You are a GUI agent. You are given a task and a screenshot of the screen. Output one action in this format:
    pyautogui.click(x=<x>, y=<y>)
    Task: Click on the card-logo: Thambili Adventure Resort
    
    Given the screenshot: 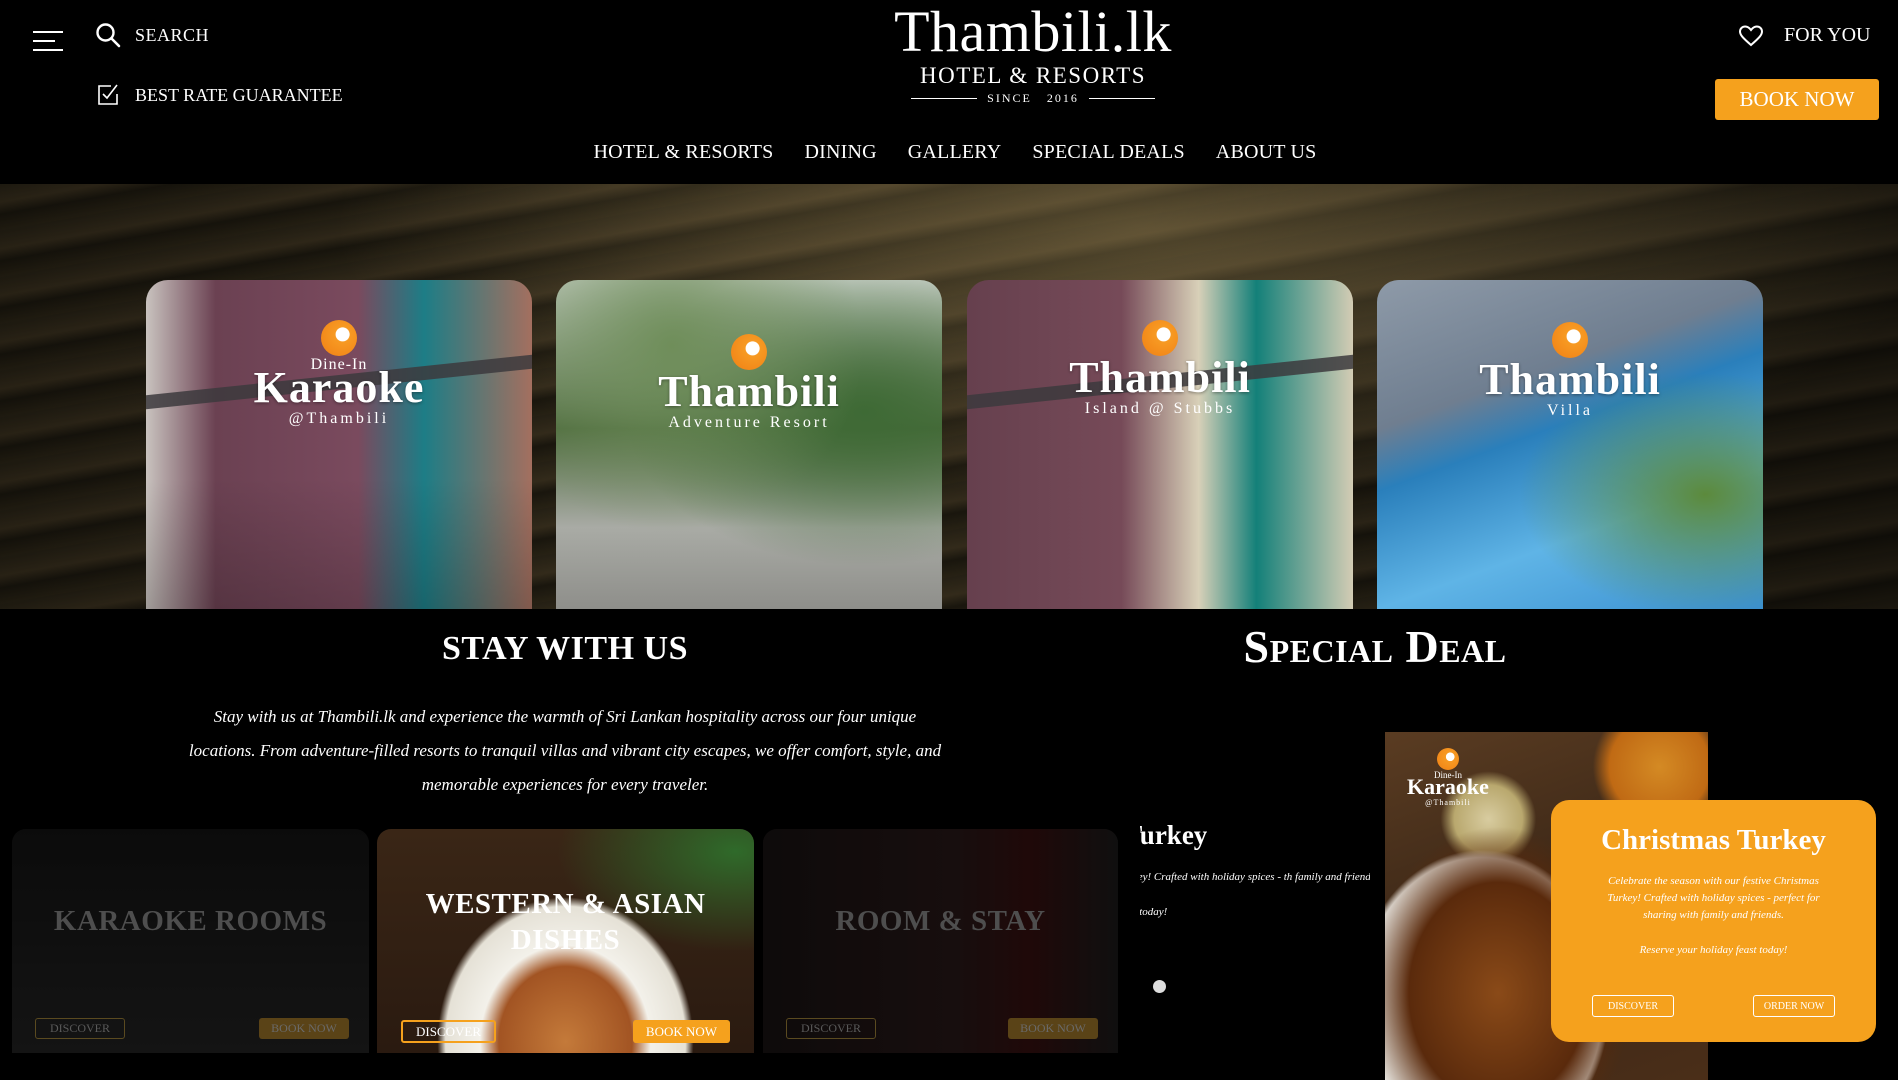 What is the action you would take?
    pyautogui.click(x=749, y=383)
    